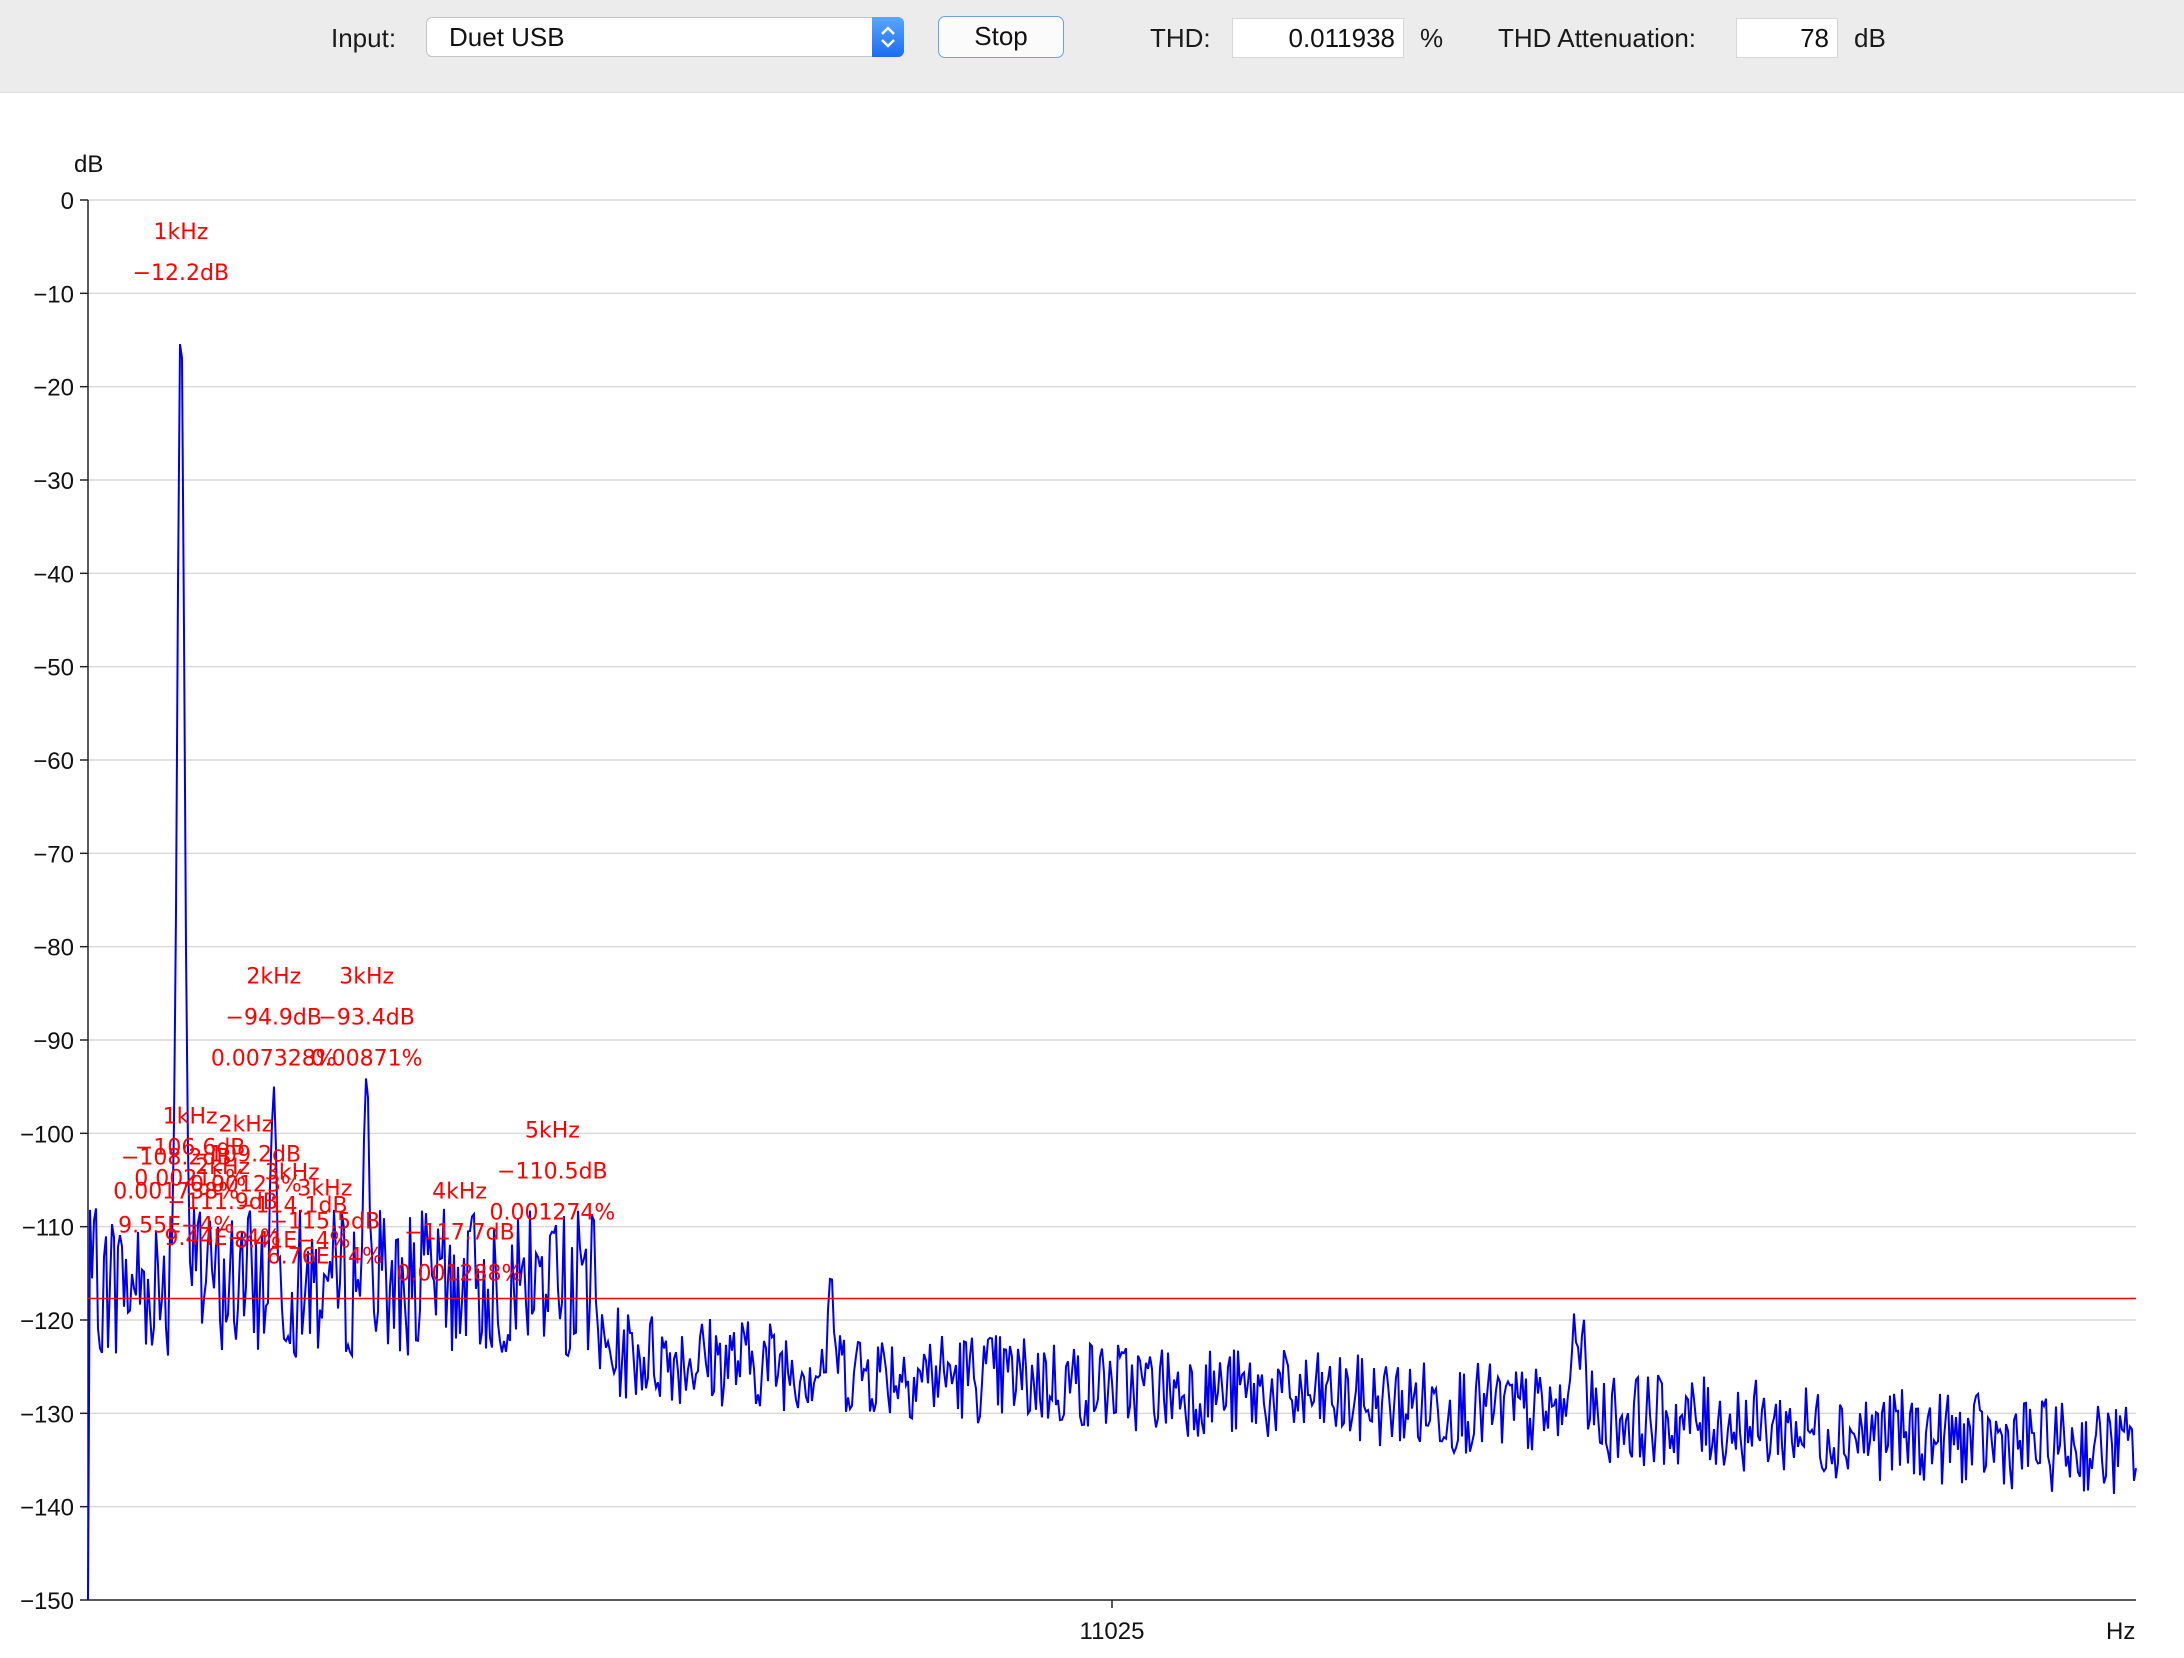 This screenshot has height=1658, width=2184. Describe the element at coordinates (181, 273) in the screenshot. I see `peak-annotation-label: −12.2dB` at that location.